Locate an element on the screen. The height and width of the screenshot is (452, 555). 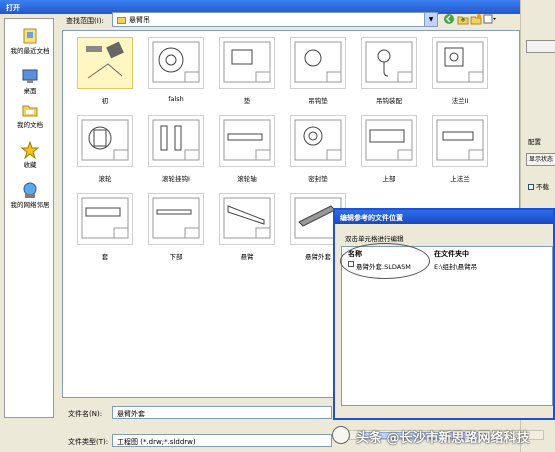
filetype-select: 工程图 (*.drw;*.slddrw) is located at coordinates (222, 440).